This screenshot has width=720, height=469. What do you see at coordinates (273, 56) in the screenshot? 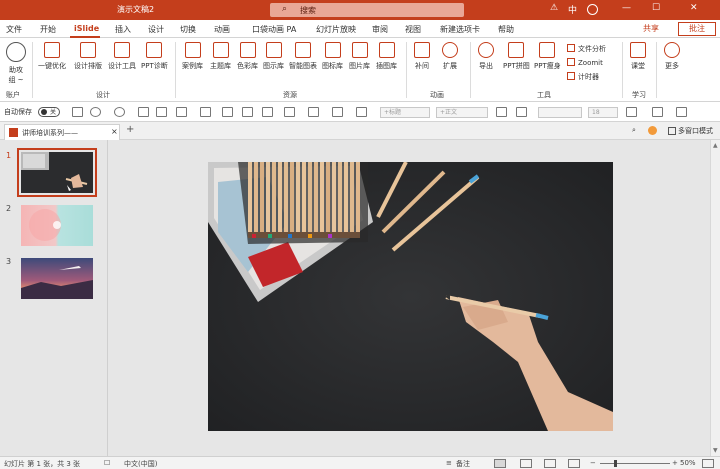
I see `diagram-library-button: 图示库` at bounding box center [273, 56].